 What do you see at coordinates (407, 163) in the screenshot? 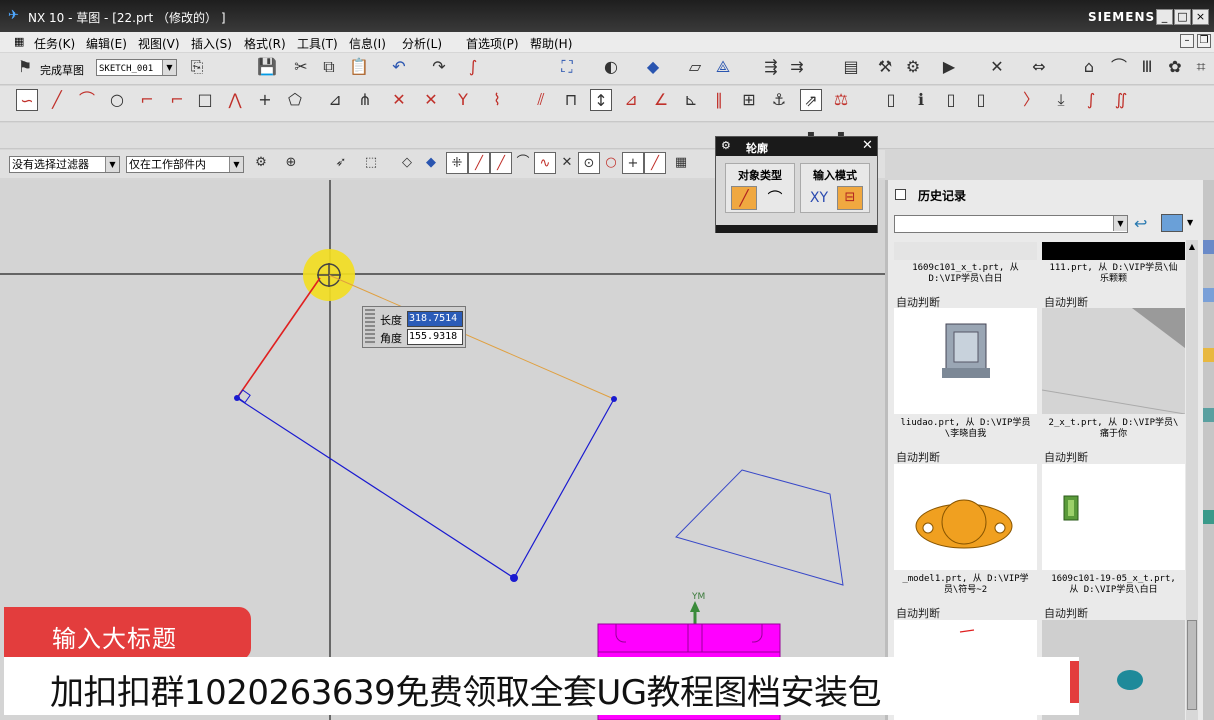
I see `face-select-icon: ◇` at bounding box center [407, 163].